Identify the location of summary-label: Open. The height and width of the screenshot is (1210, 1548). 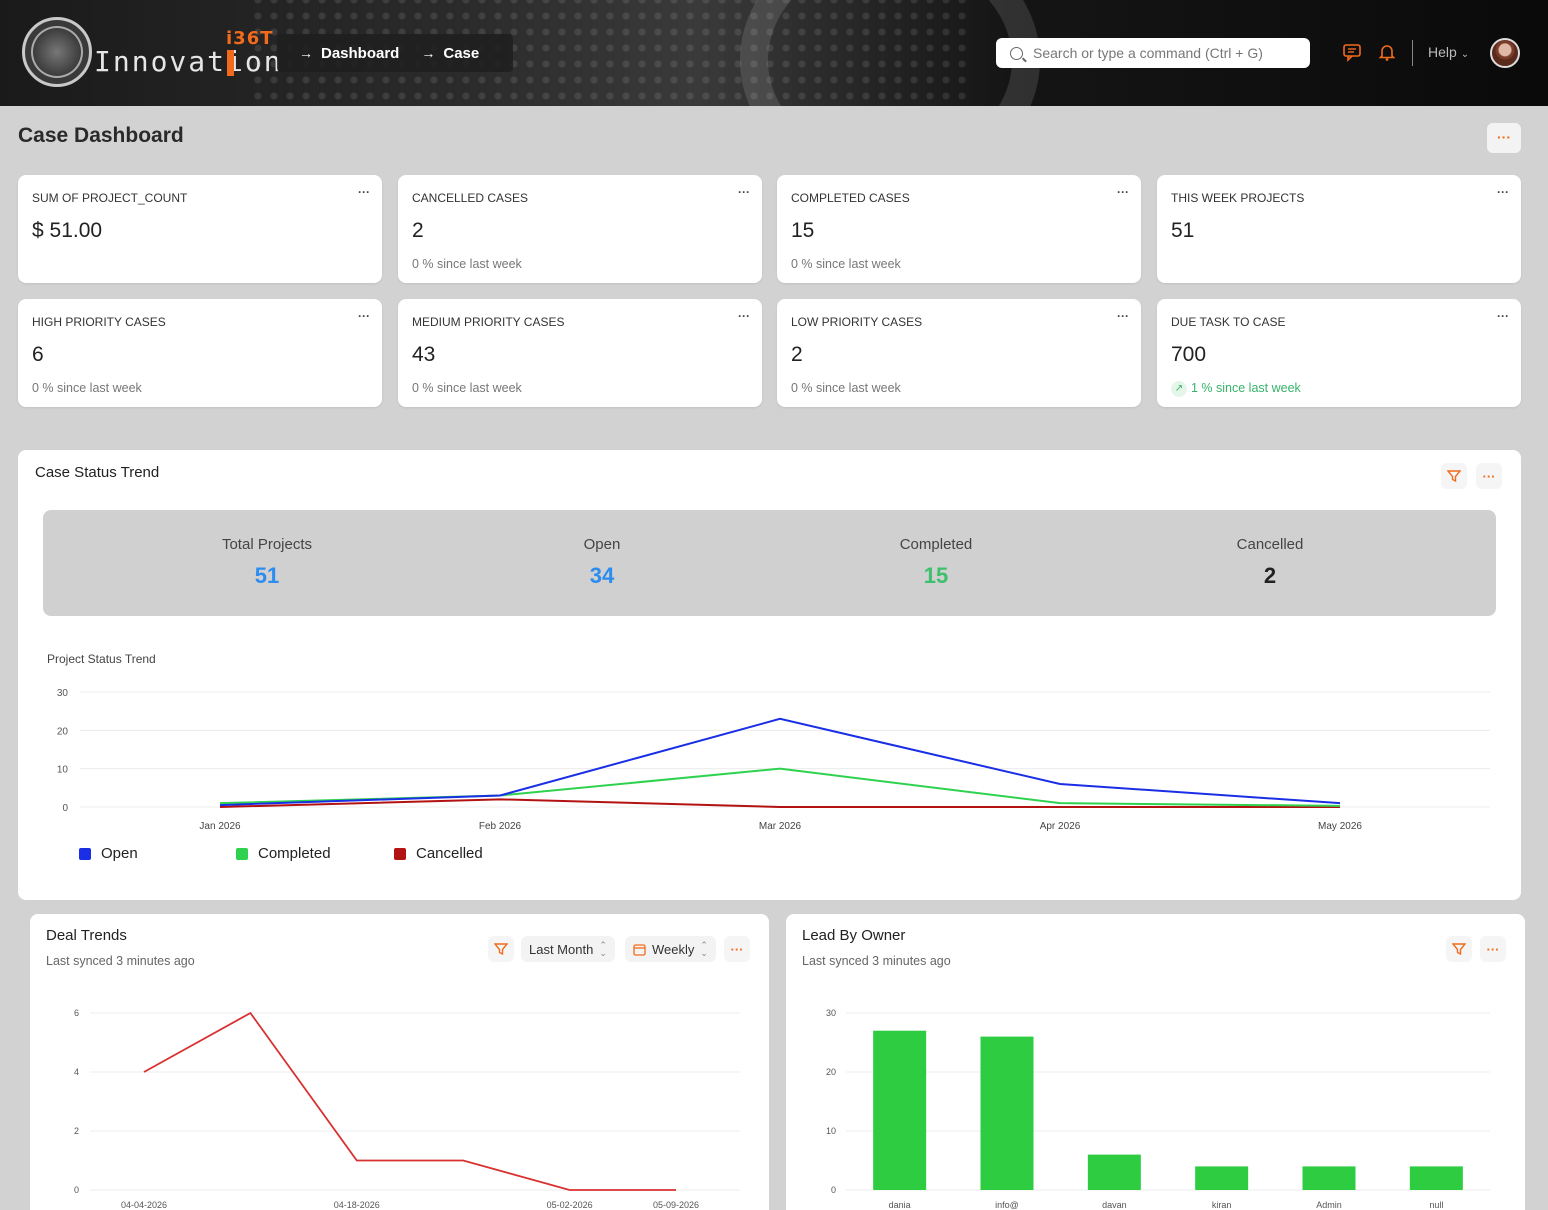
(602, 544).